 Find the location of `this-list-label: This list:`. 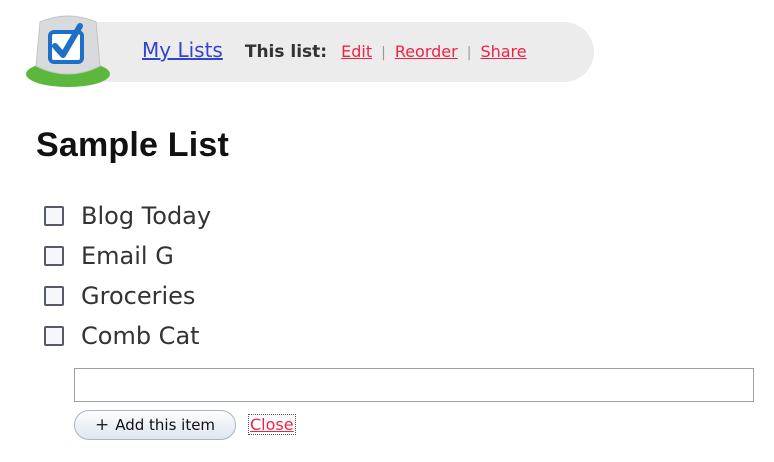

this-list-label: This list: is located at coordinates (286, 52).